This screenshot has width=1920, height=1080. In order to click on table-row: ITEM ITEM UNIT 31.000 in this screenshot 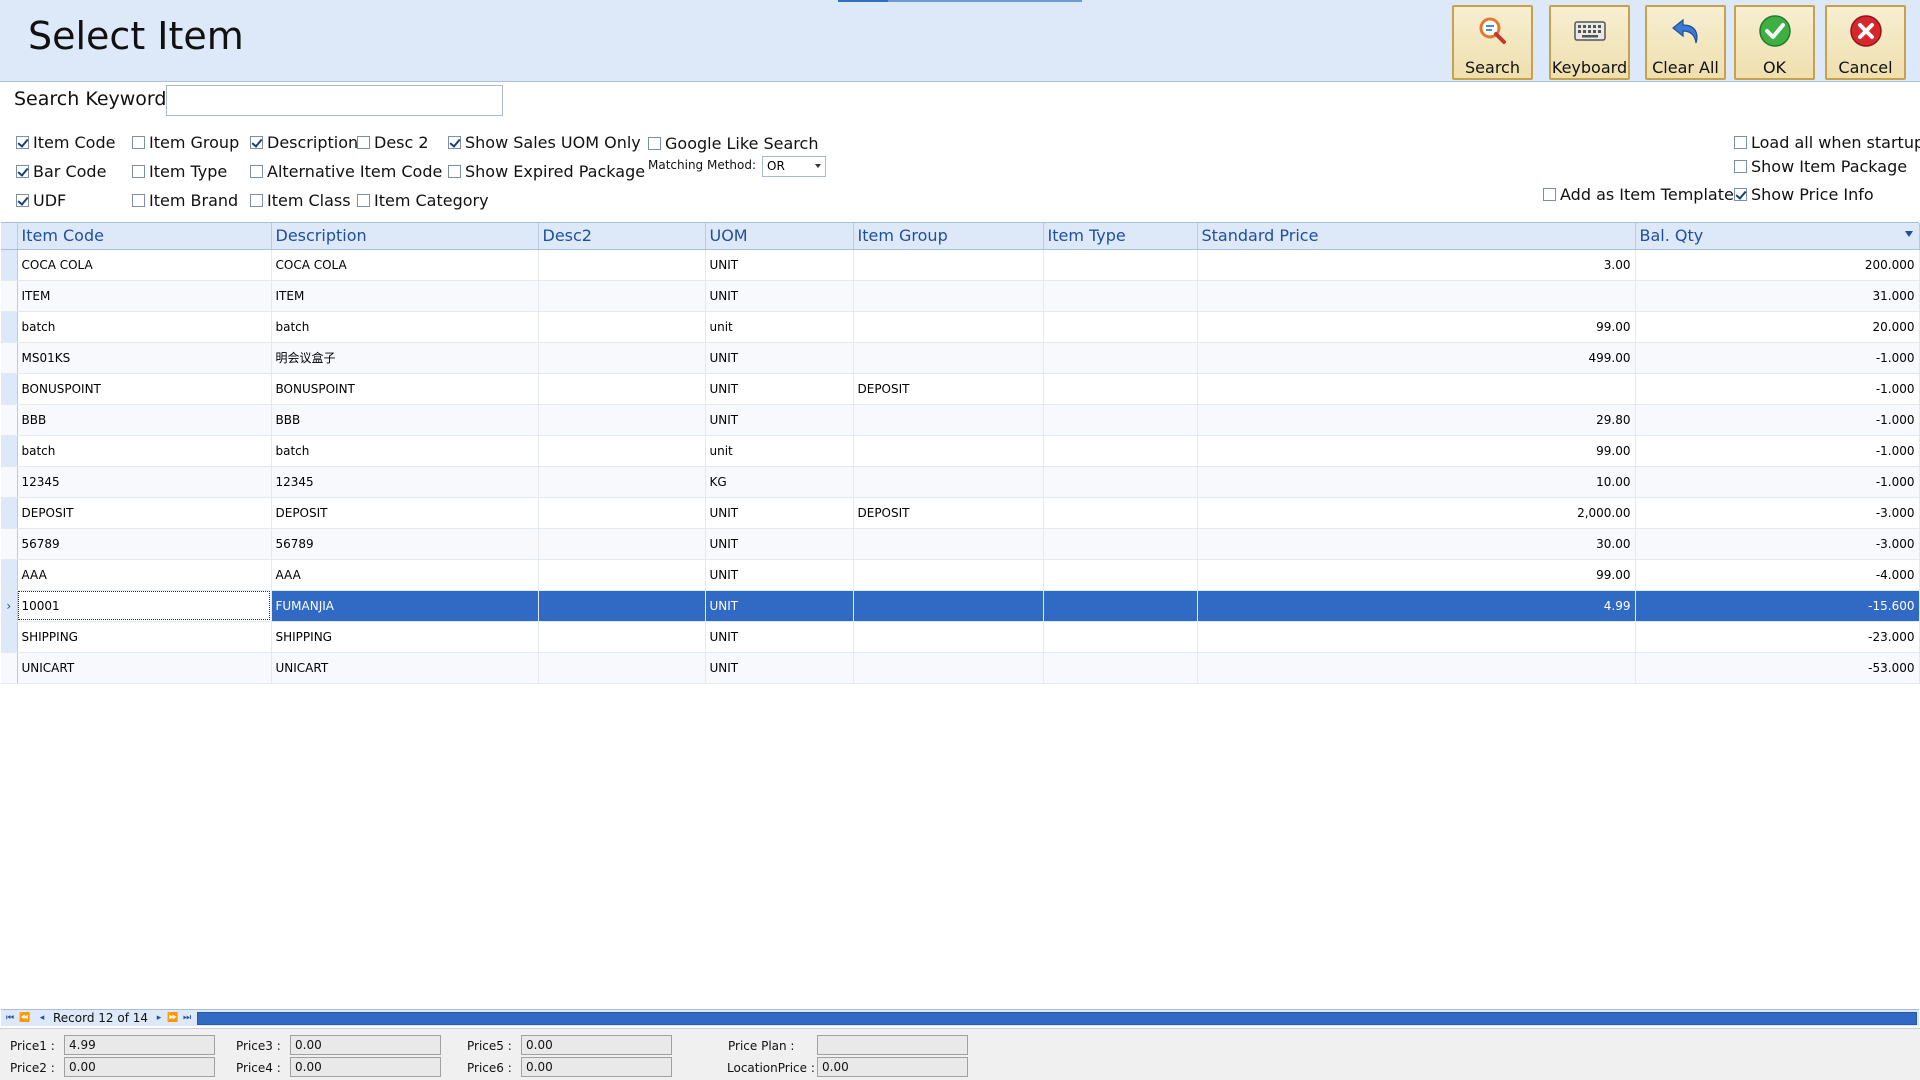, I will do `click(960, 296)`.